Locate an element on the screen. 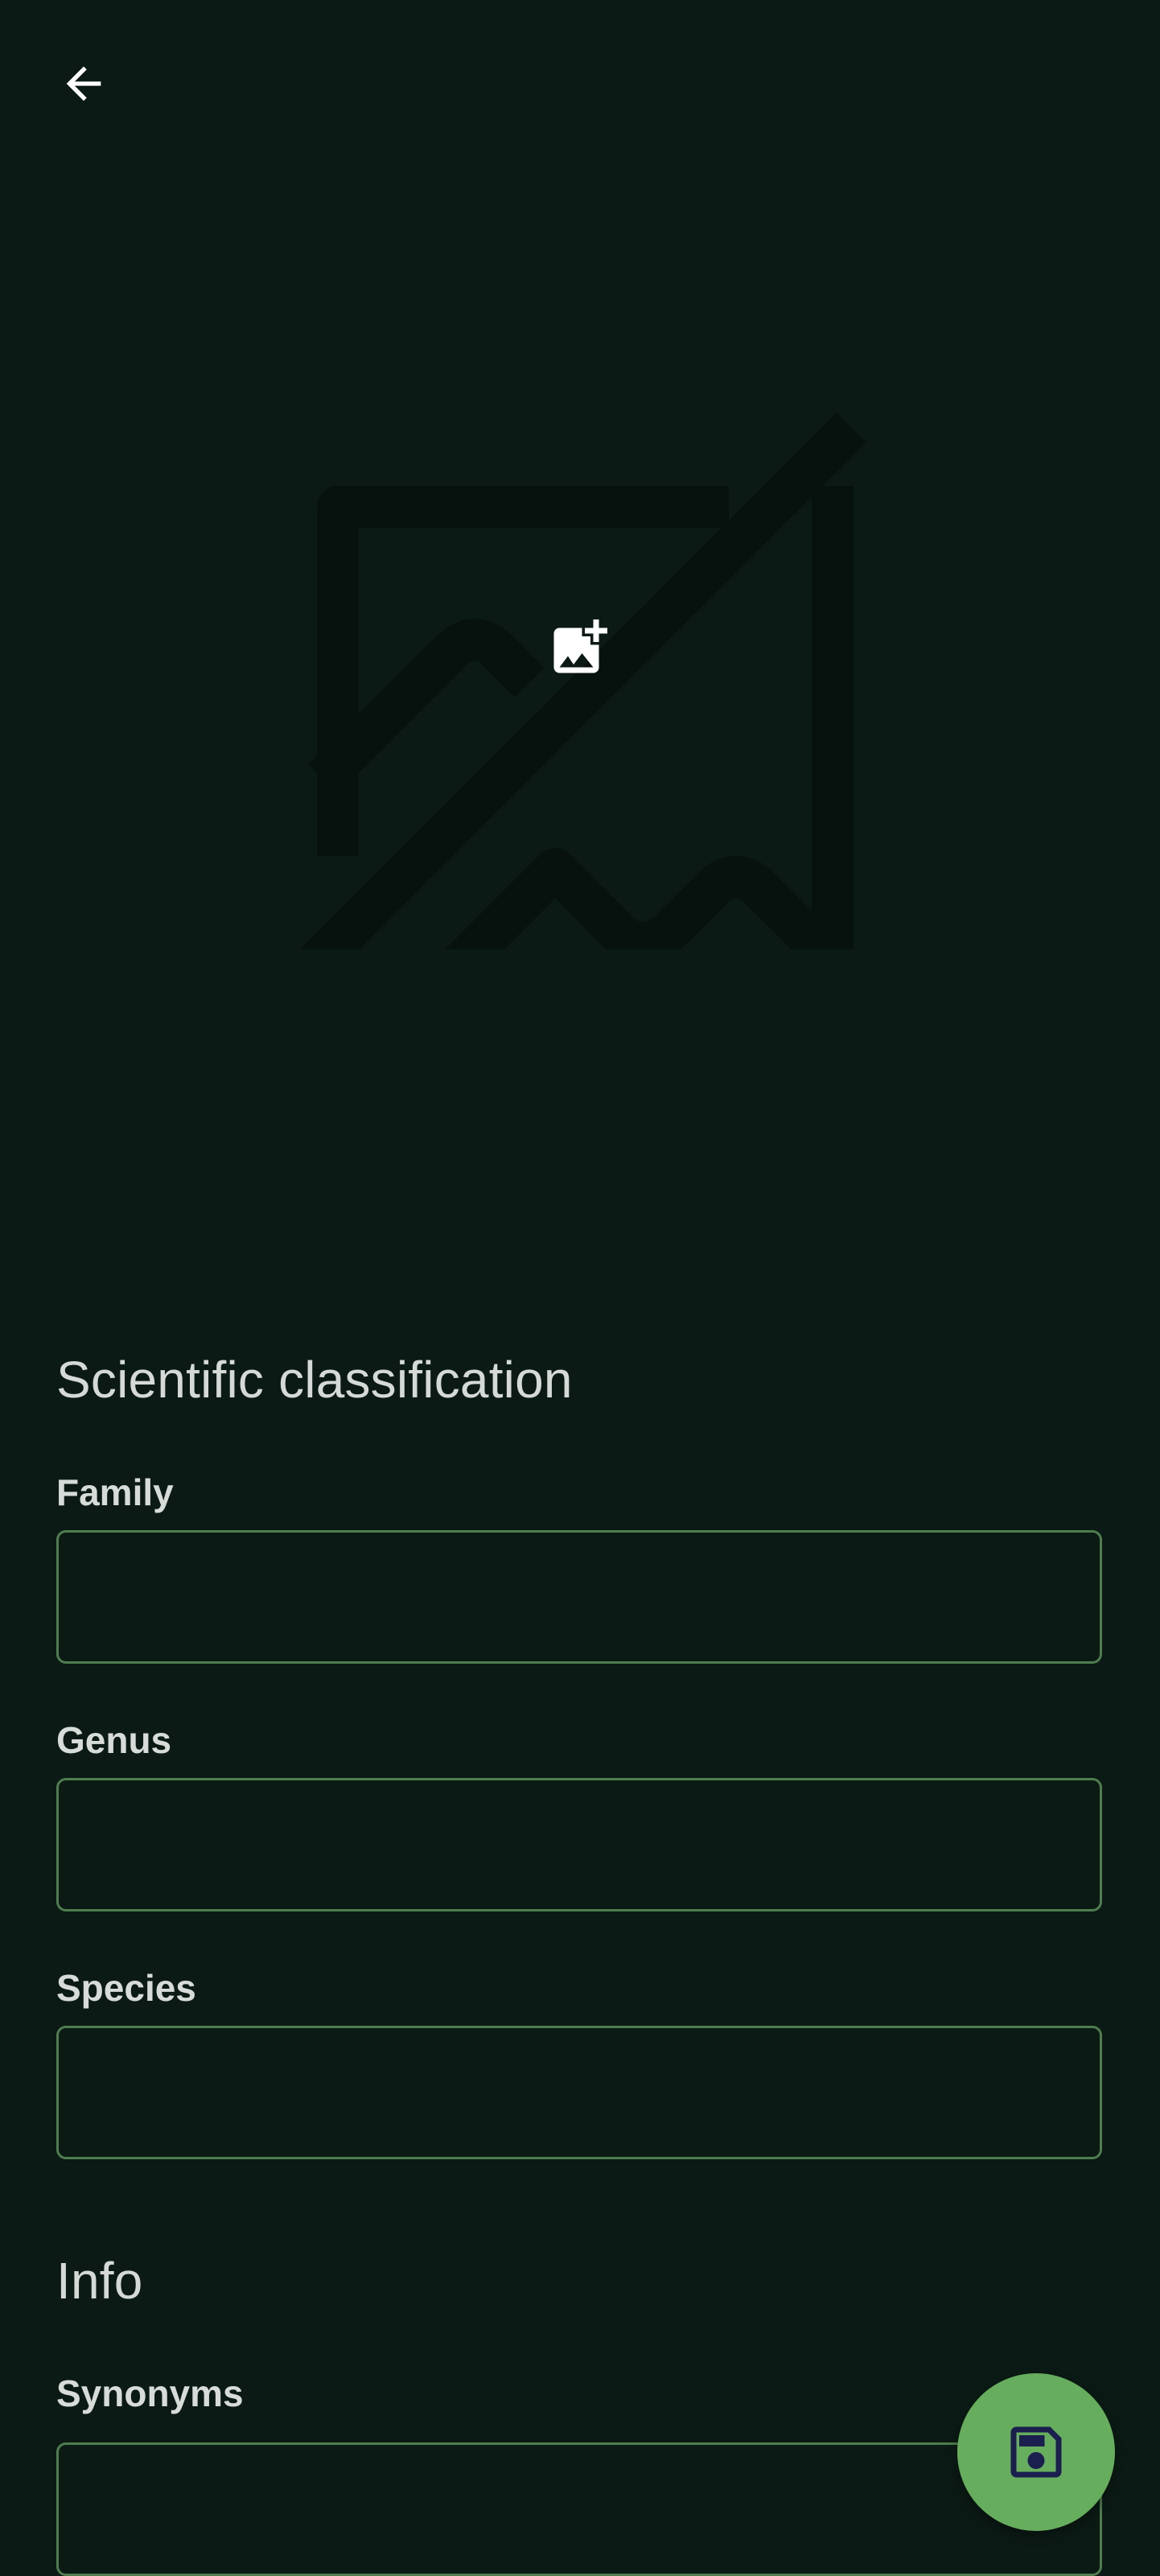  genus-label: Genus is located at coordinates (114, 1740).